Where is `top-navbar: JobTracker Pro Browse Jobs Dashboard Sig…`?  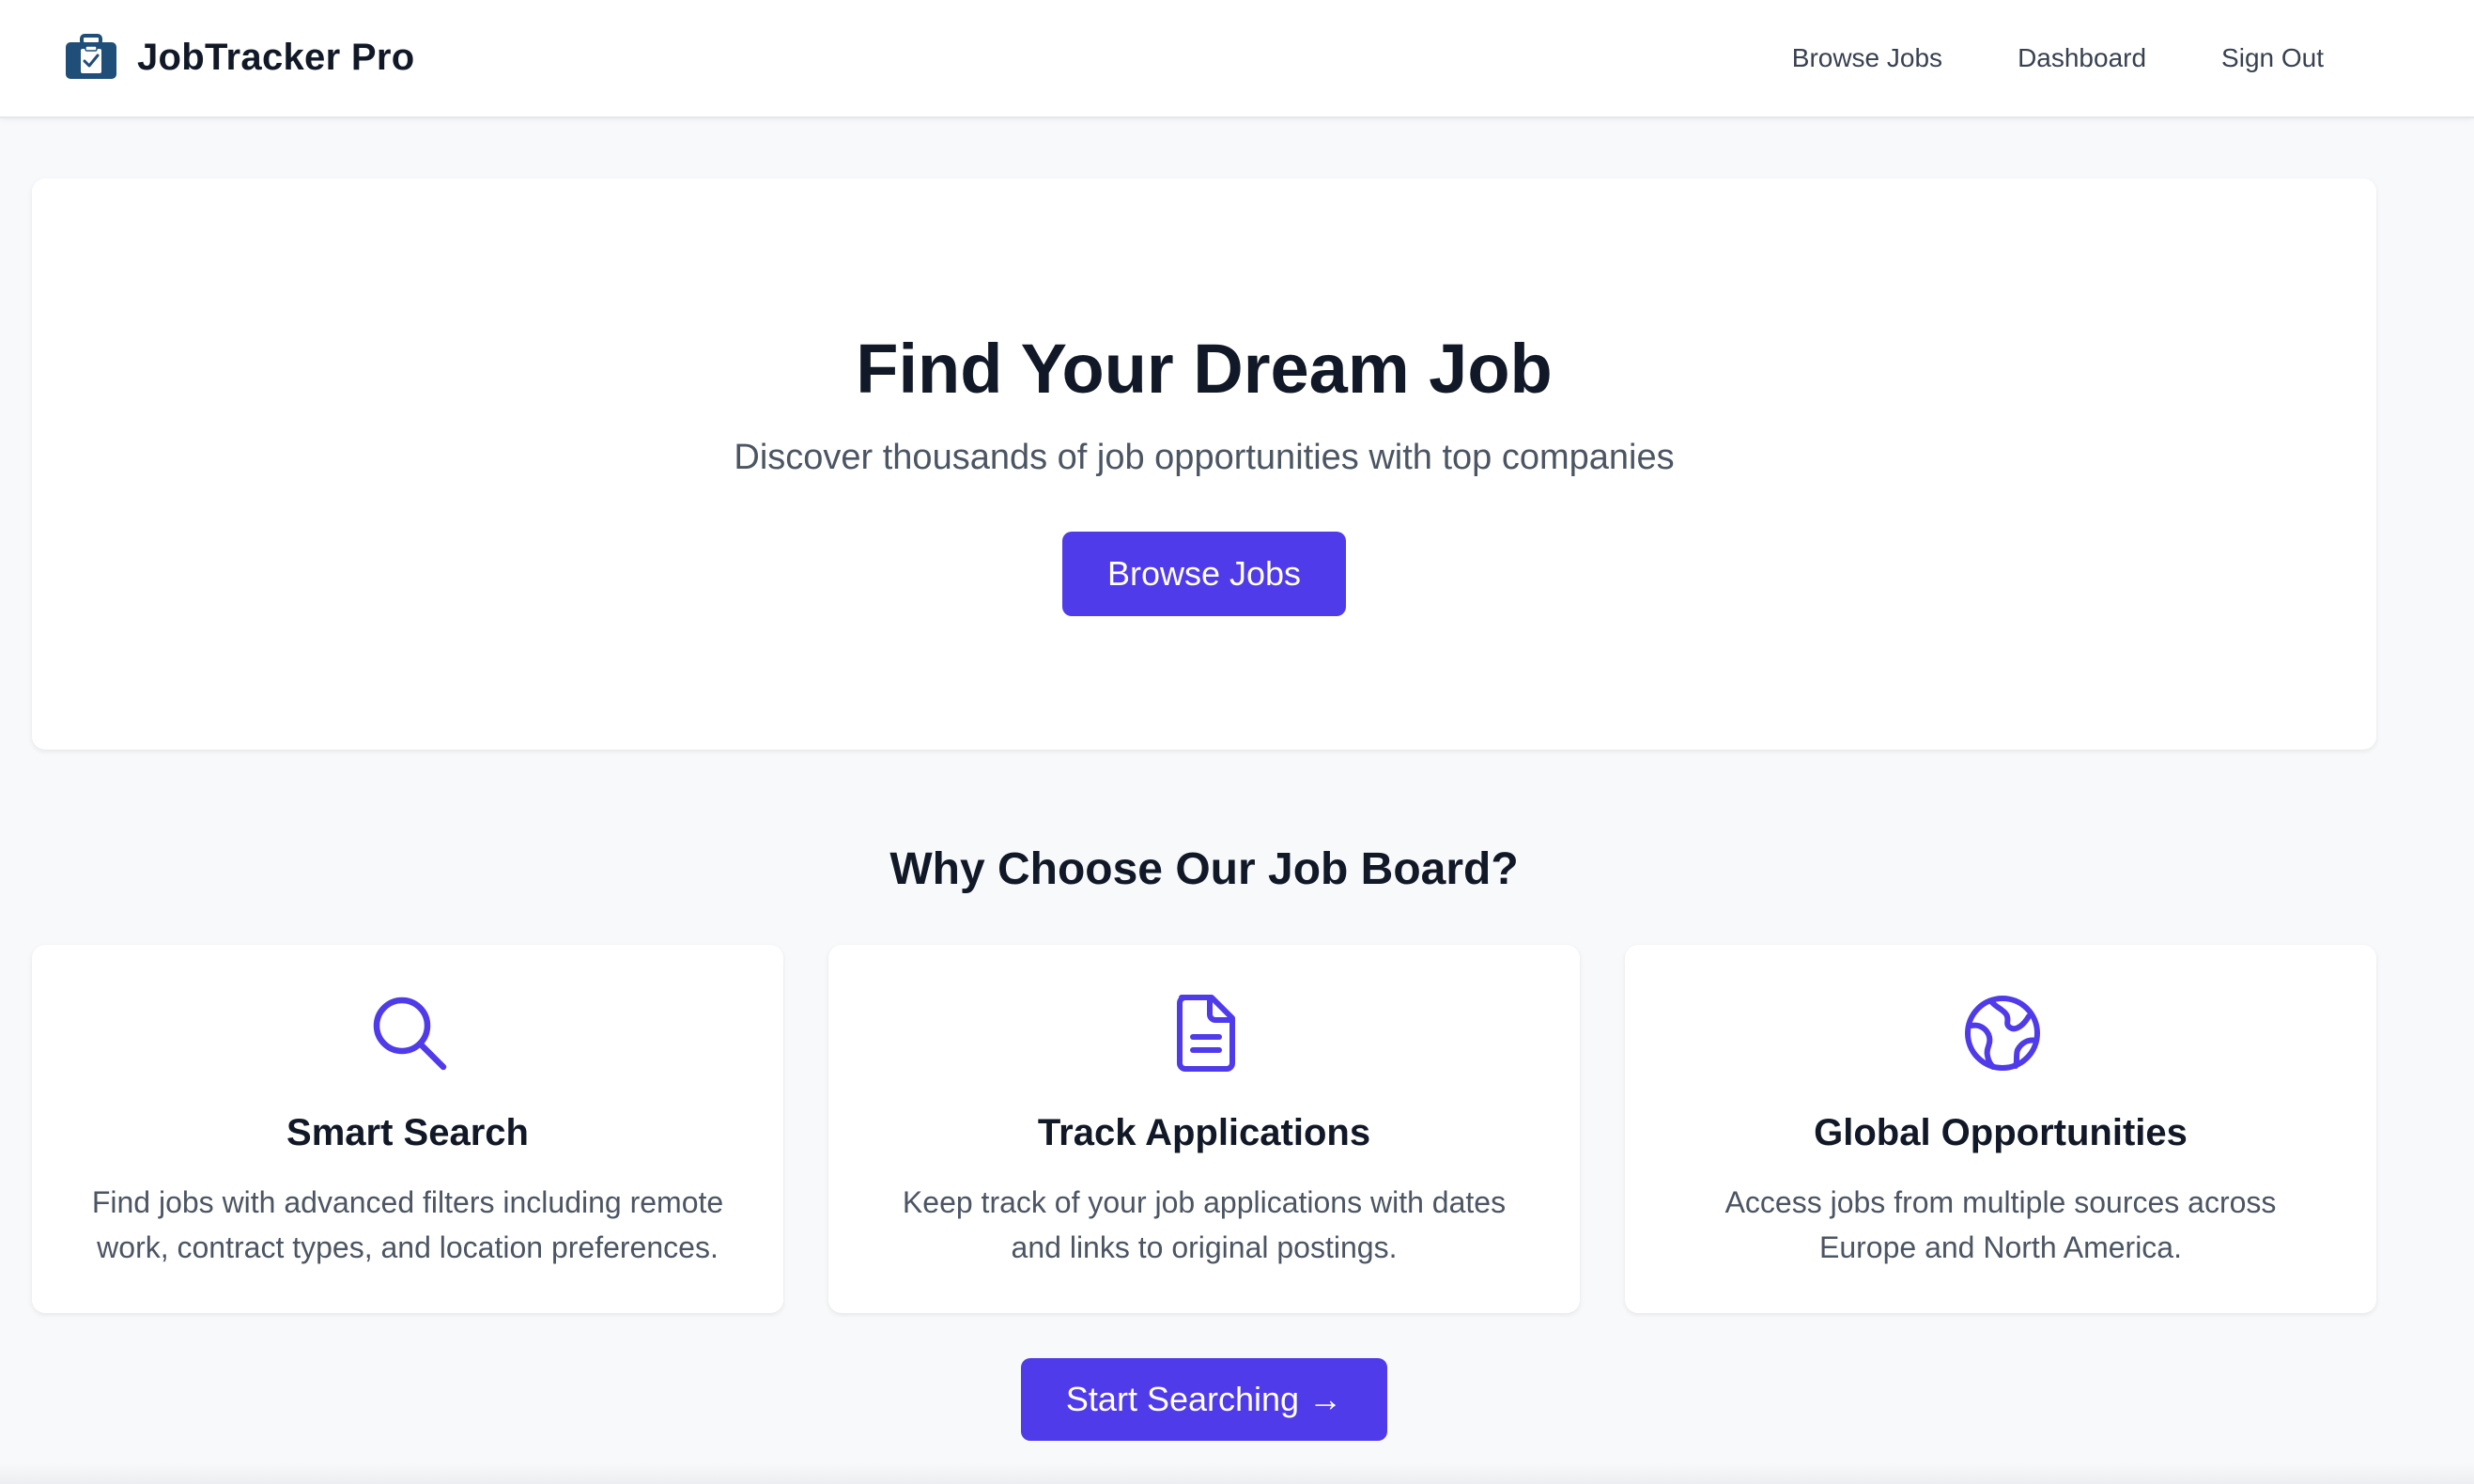 top-navbar: JobTracker Pro Browse Jobs Dashboard Sig… is located at coordinates (1237, 59).